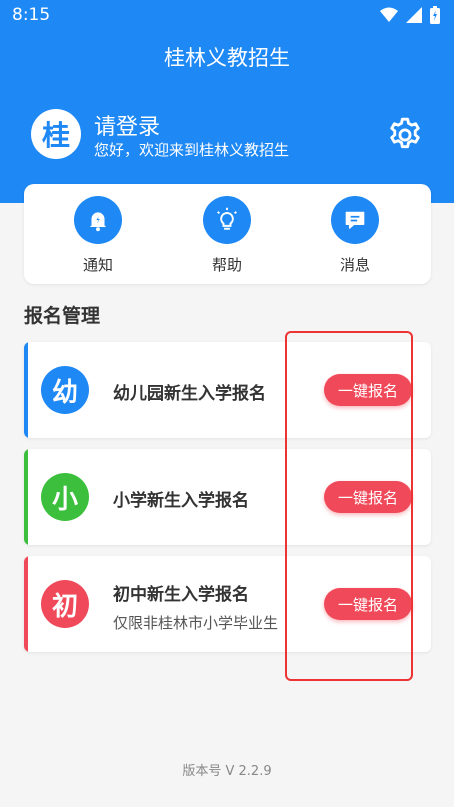 The width and height of the screenshot is (454, 807). Describe the element at coordinates (181, 501) in the screenshot. I see `enroll-title: 小学新生入学报名` at that location.